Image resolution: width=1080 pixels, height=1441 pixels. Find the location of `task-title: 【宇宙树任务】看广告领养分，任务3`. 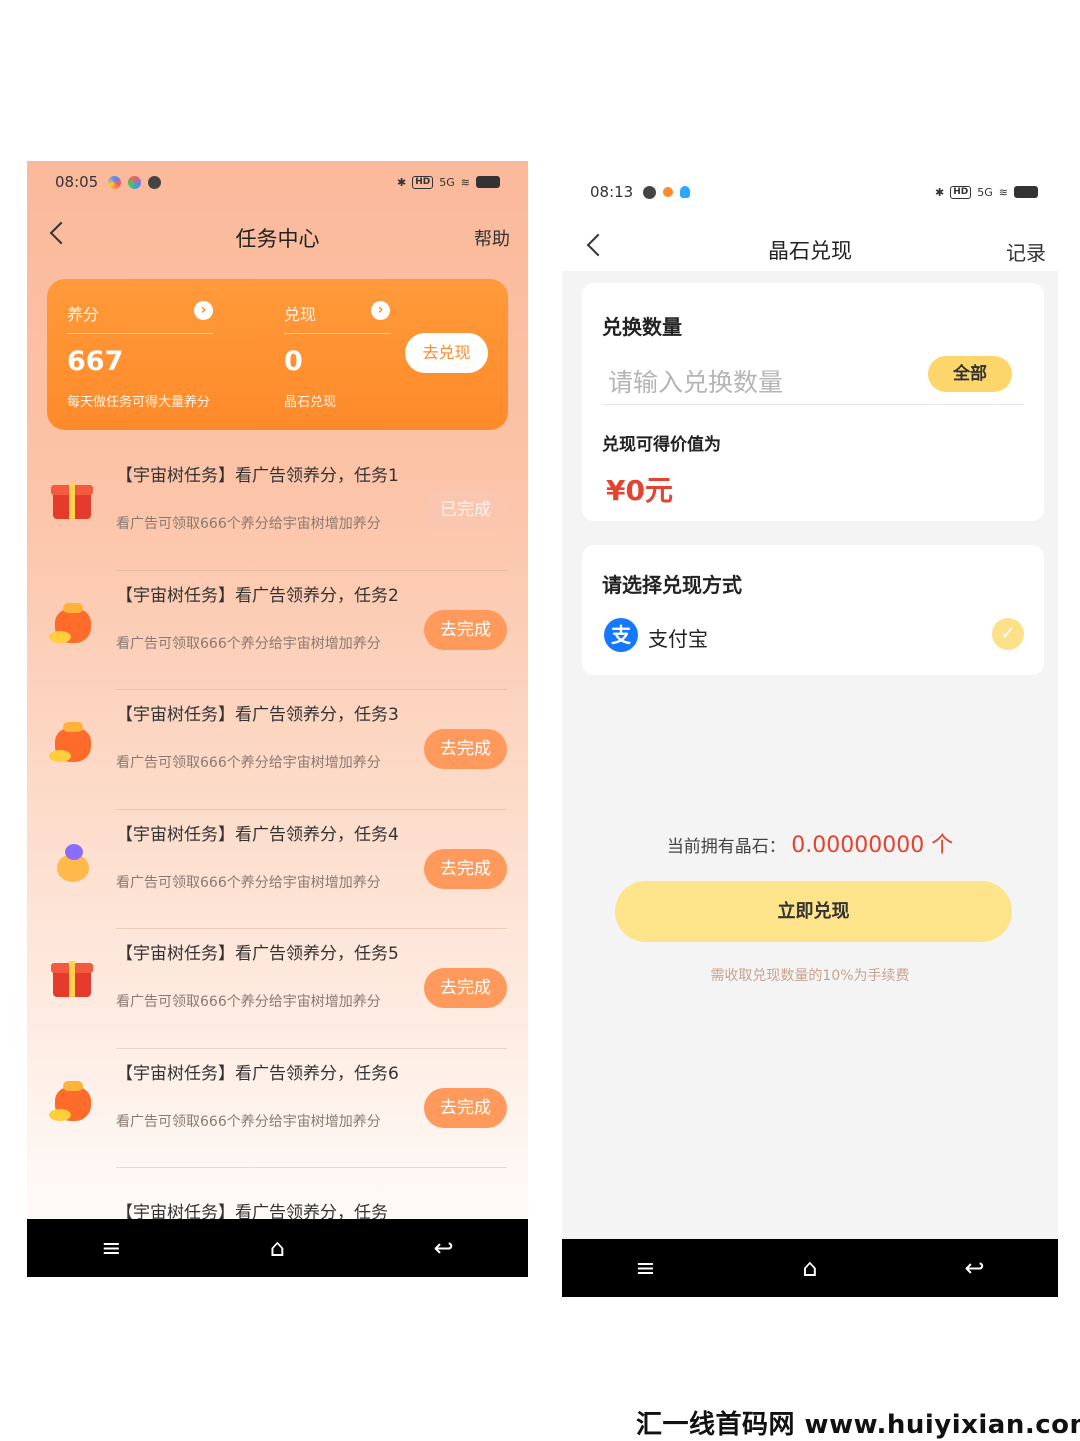

task-title: 【宇宙树任务】看广告领养分，任务3 is located at coordinates (257, 715).